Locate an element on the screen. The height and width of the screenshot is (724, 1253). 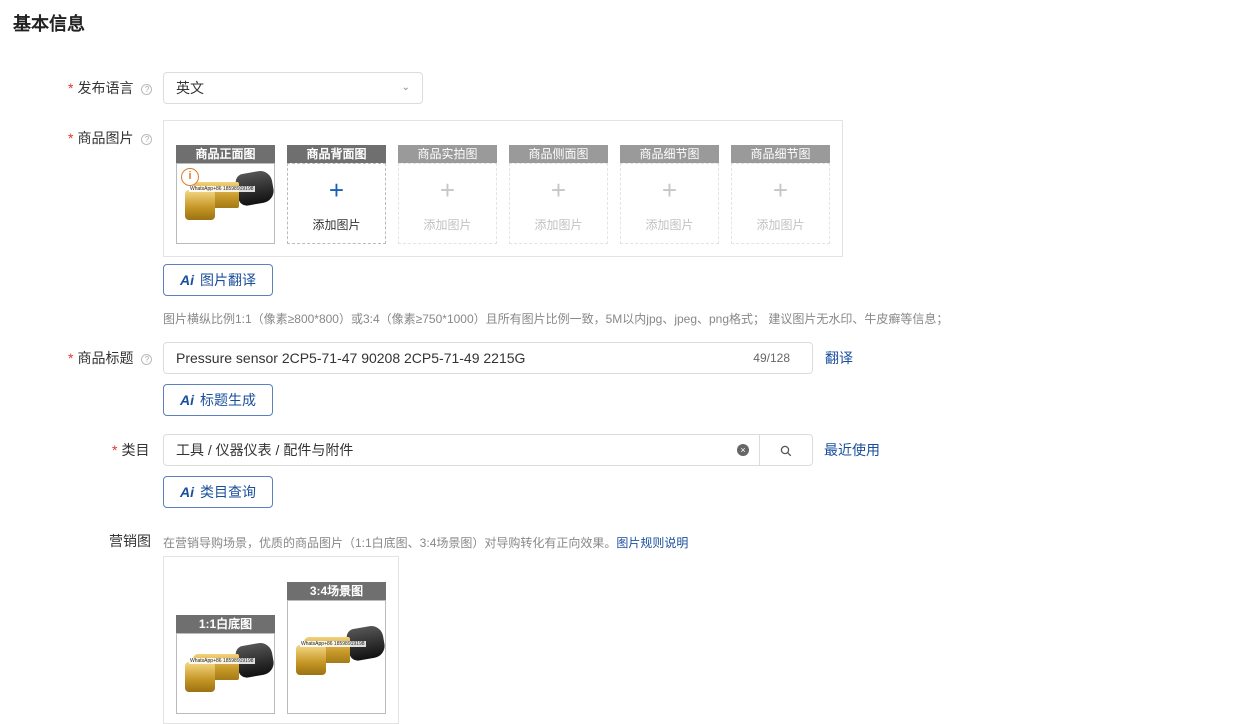
category-search-button is located at coordinates (786, 450).